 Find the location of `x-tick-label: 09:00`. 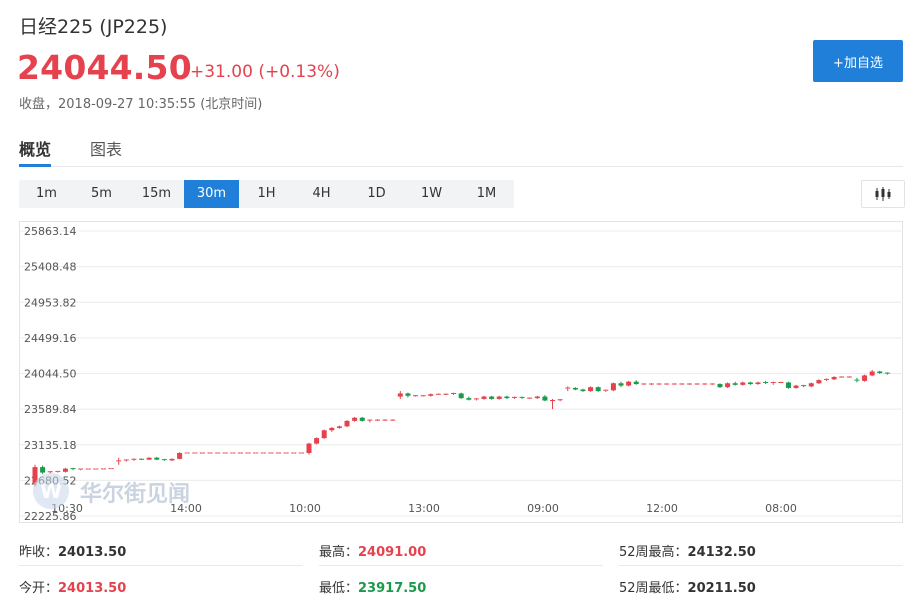

x-tick-label: 09:00 is located at coordinates (543, 508).